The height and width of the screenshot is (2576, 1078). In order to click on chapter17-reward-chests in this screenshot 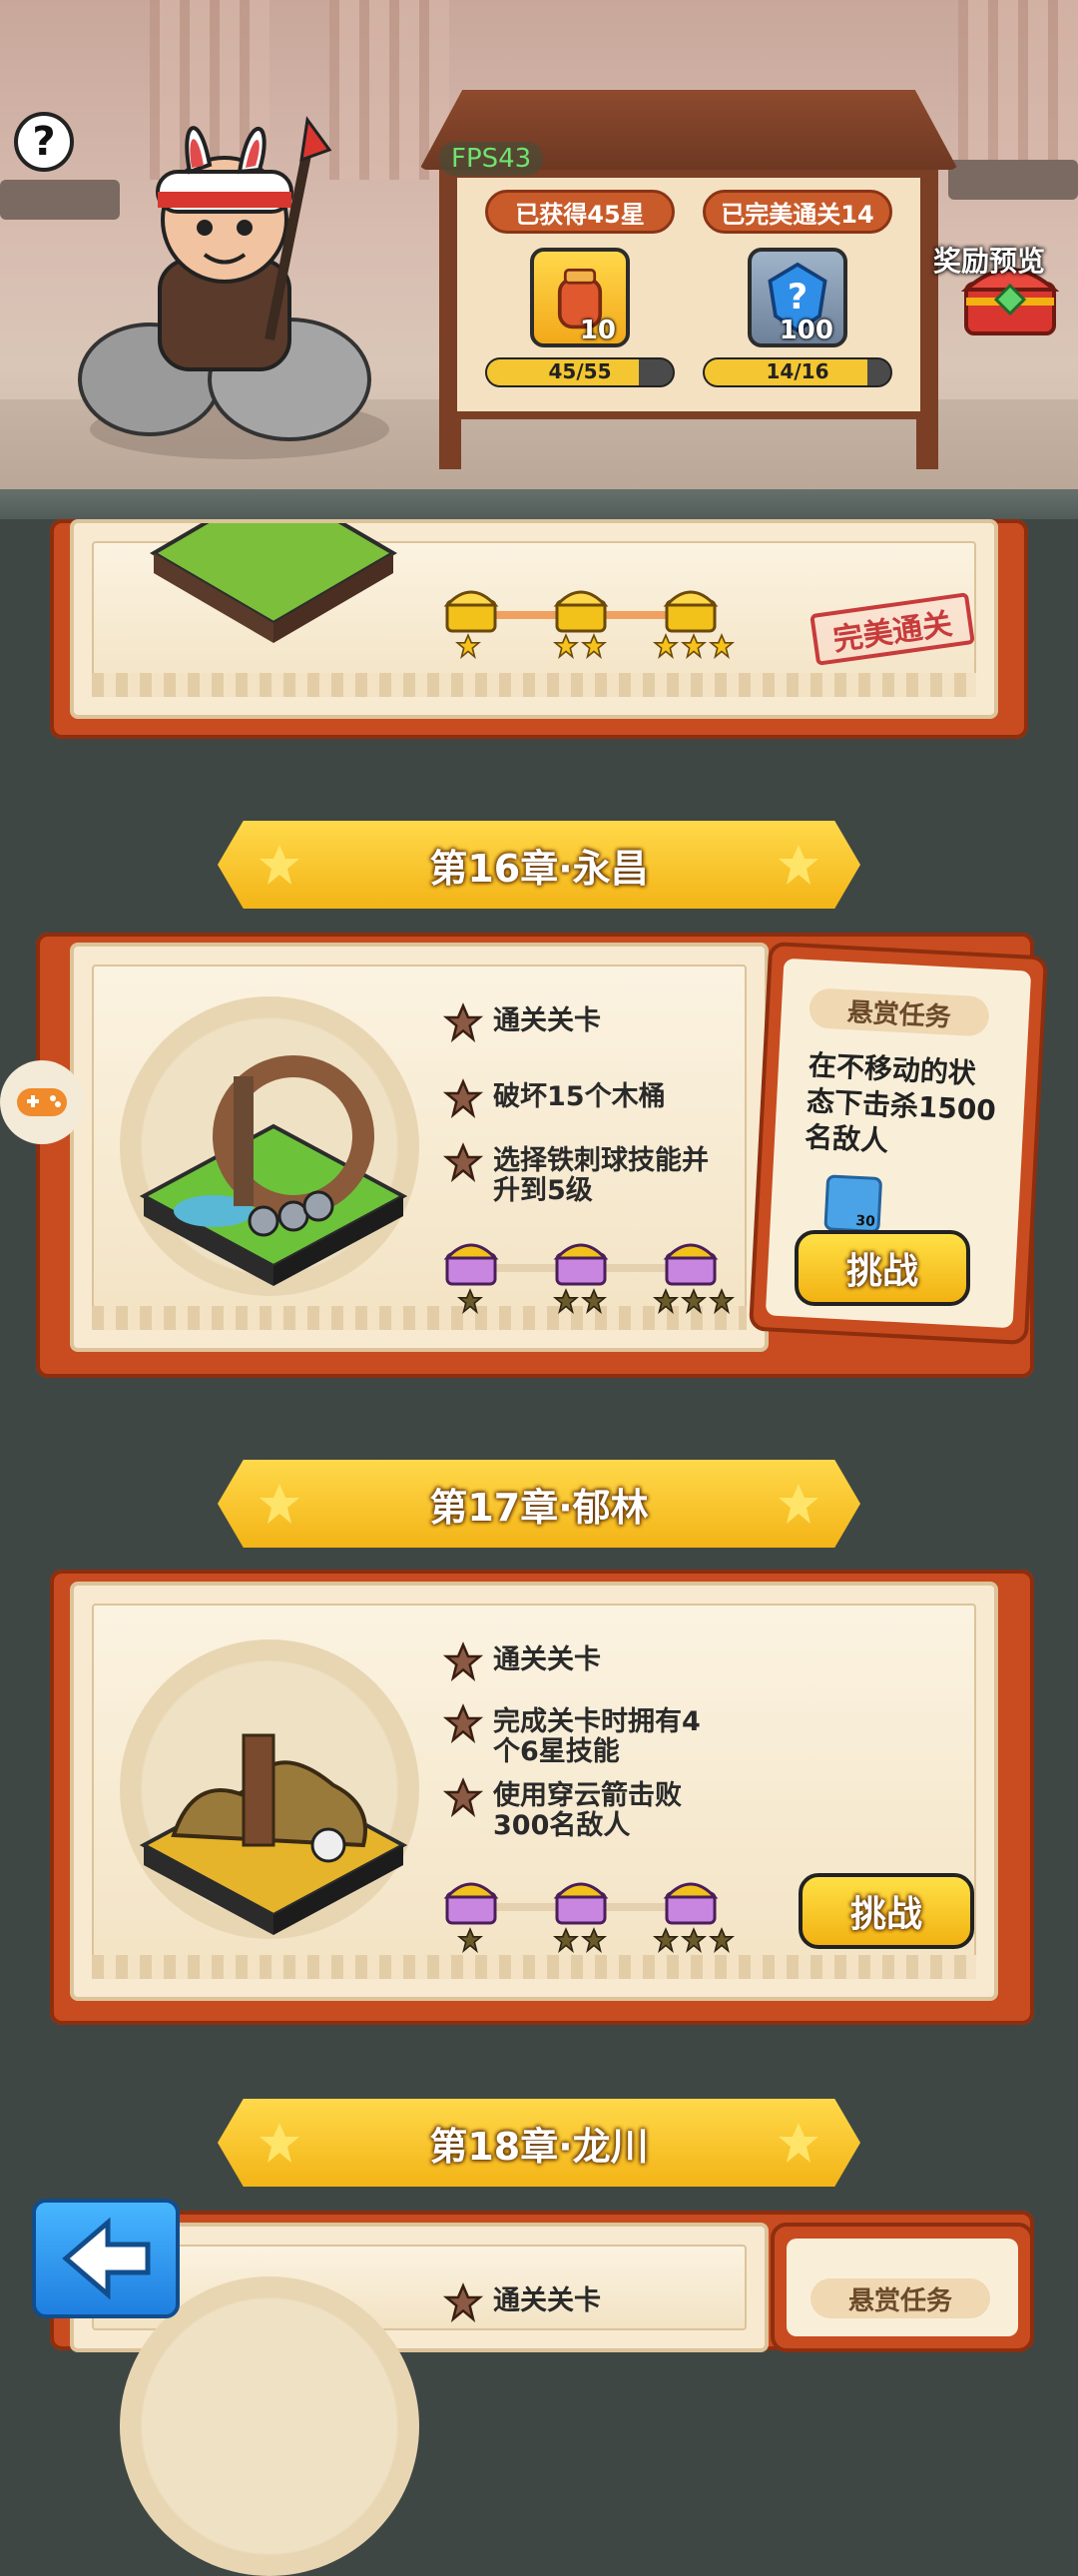, I will do `click(603, 1925)`.